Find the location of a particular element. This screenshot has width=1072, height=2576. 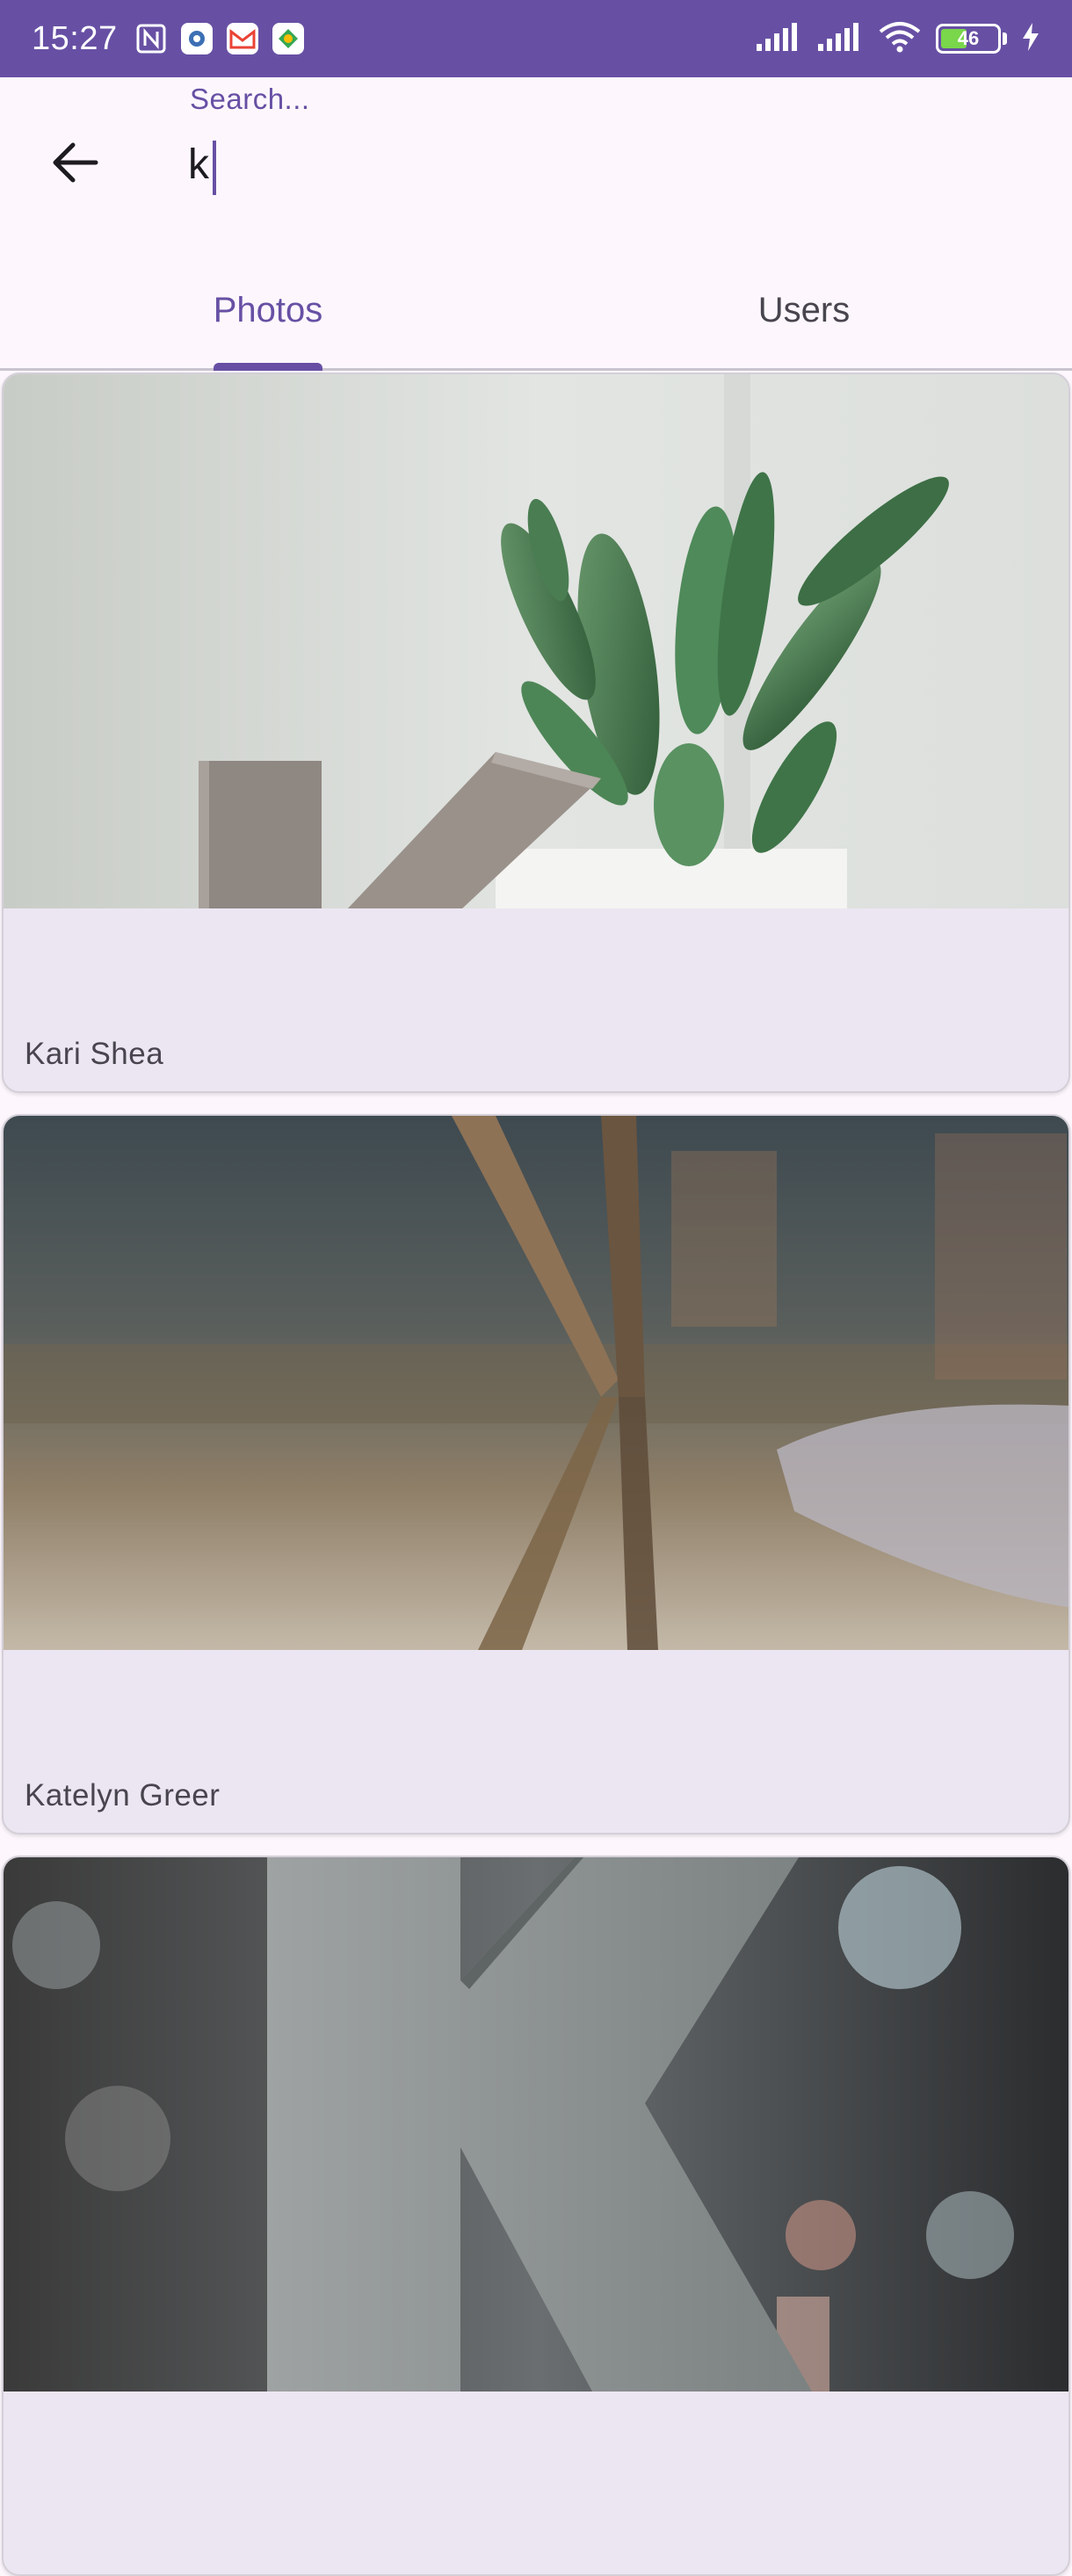

wifi-icon is located at coordinates (900, 39).